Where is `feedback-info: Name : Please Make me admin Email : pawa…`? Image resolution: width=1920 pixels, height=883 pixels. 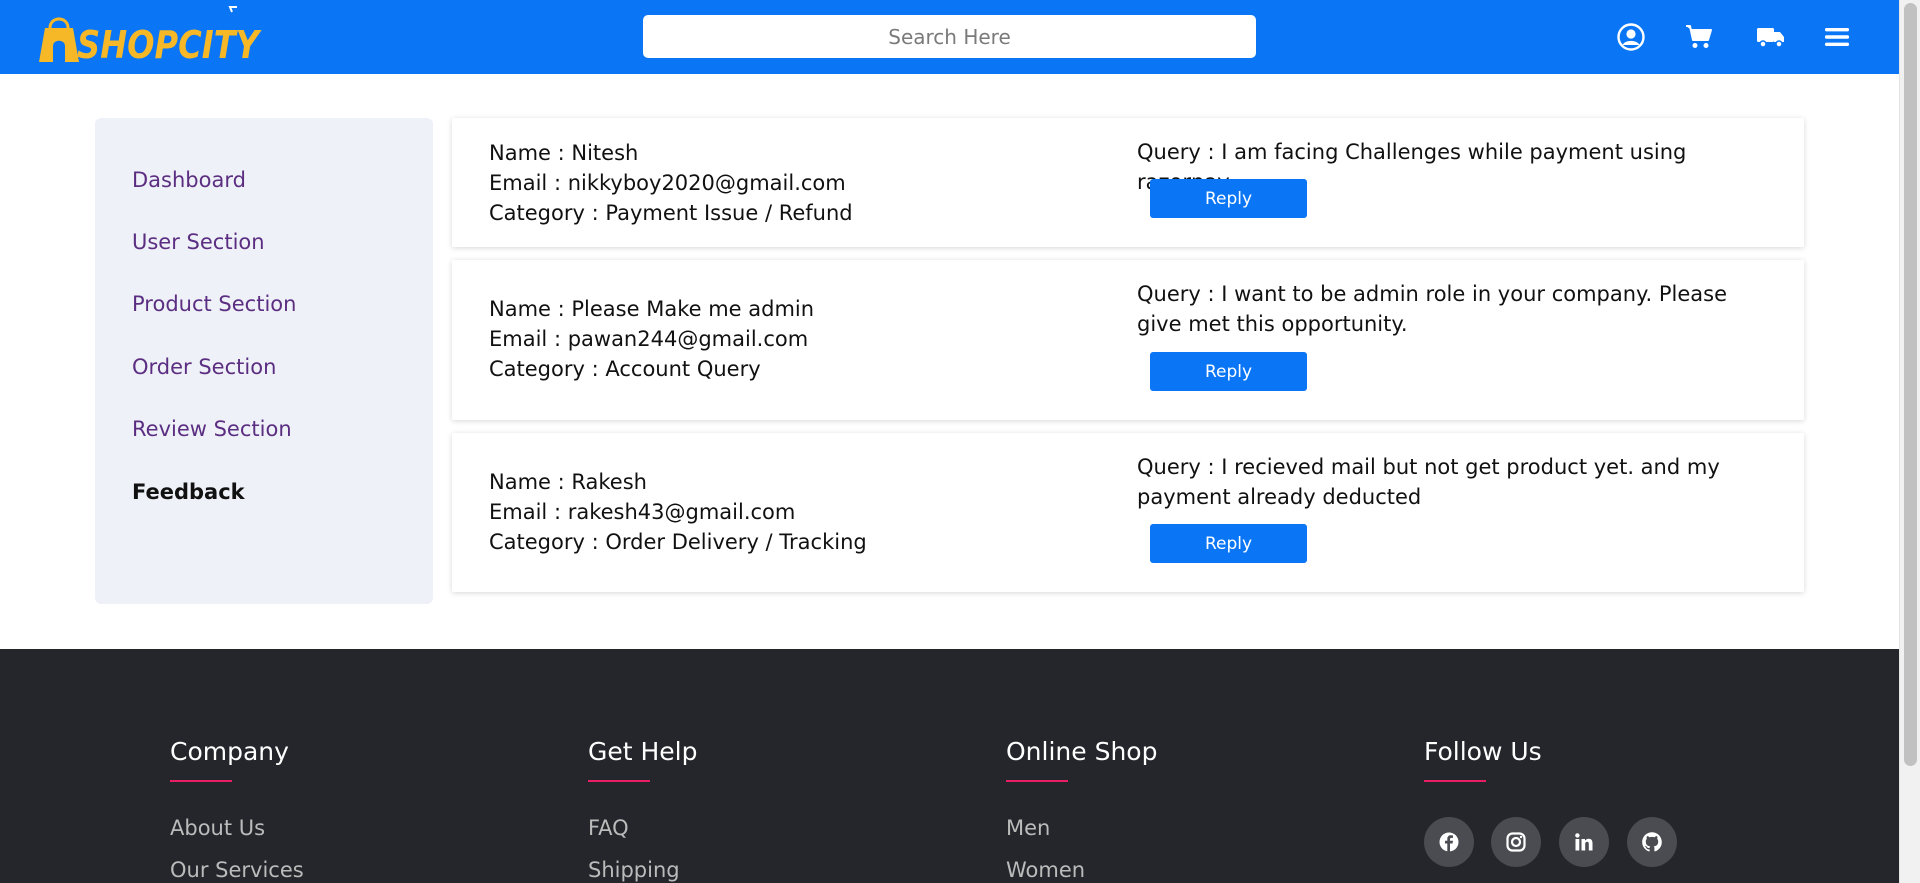
feedback-info: Name : Please Make me admin Email : pawa… is located at coordinates (651, 339).